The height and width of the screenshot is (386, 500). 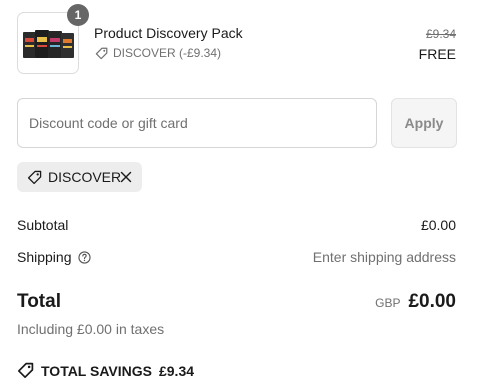 I want to click on product-thumbnail: 1, so click(x=53, y=39).